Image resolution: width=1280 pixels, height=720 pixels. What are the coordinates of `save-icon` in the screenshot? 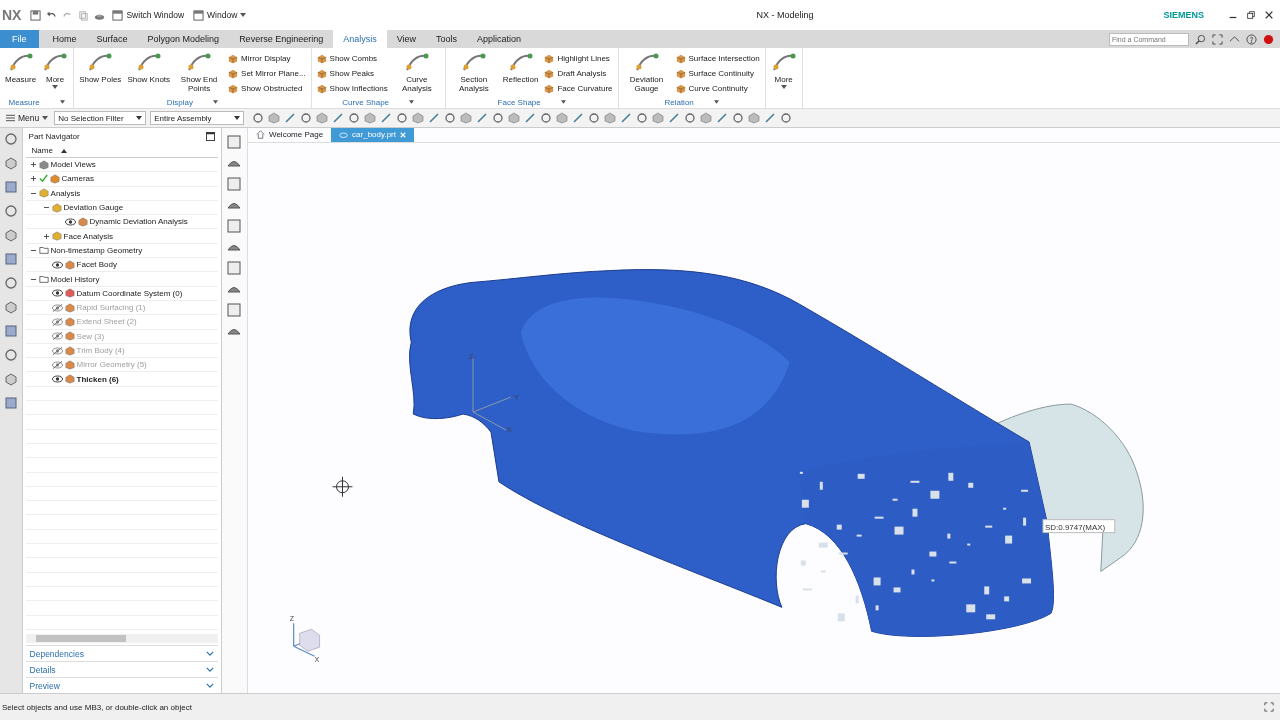 It's located at (36, 15).